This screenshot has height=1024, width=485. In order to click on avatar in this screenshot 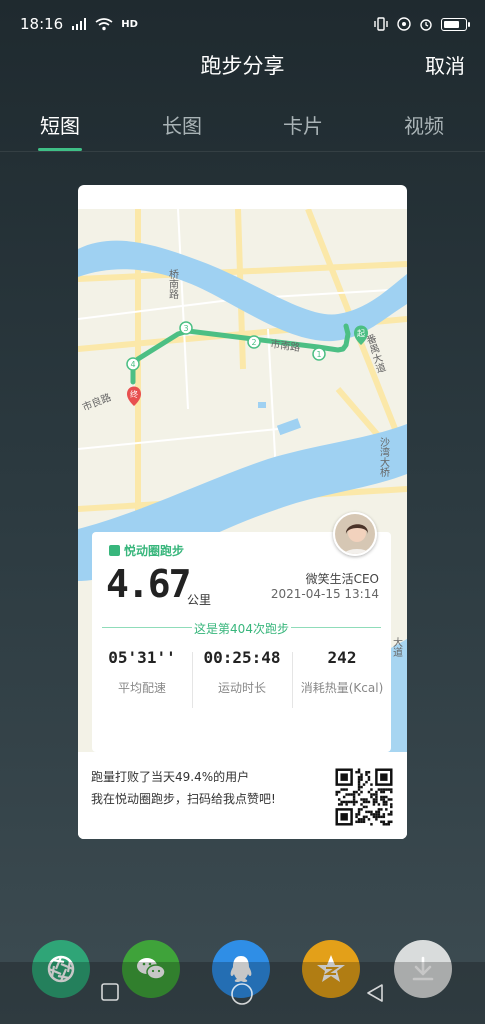, I will do `click(355, 534)`.